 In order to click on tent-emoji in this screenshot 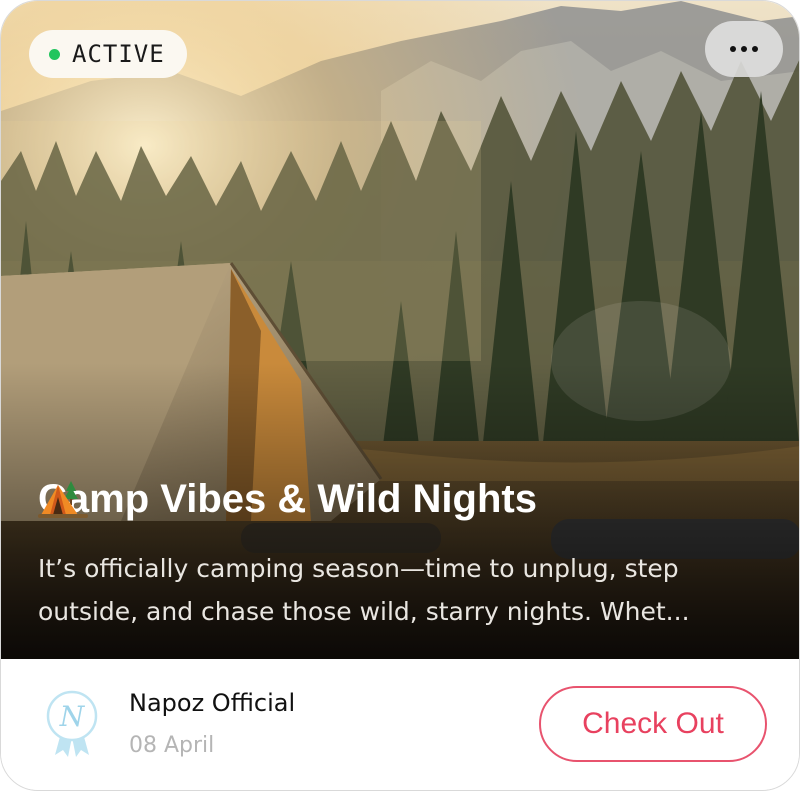, I will do `click(63, 499)`.